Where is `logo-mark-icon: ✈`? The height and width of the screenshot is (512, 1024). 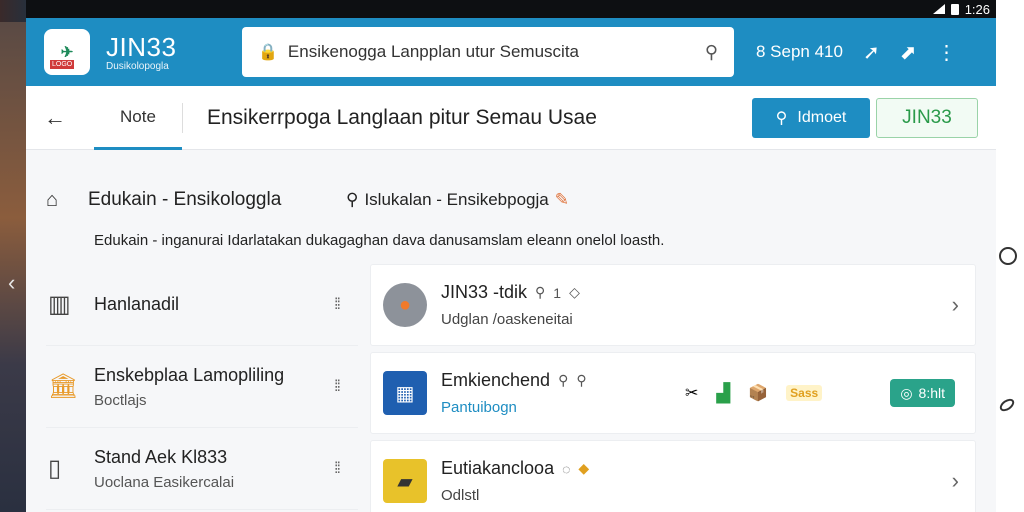
logo-mark-icon: ✈ is located at coordinates (67, 52).